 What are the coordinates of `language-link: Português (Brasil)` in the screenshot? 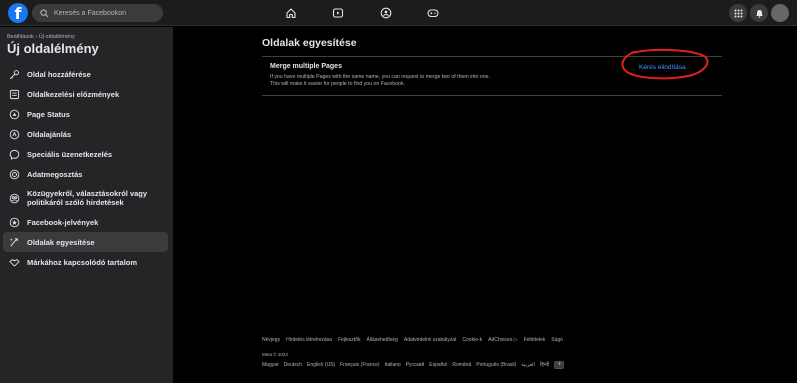 It's located at (496, 365).